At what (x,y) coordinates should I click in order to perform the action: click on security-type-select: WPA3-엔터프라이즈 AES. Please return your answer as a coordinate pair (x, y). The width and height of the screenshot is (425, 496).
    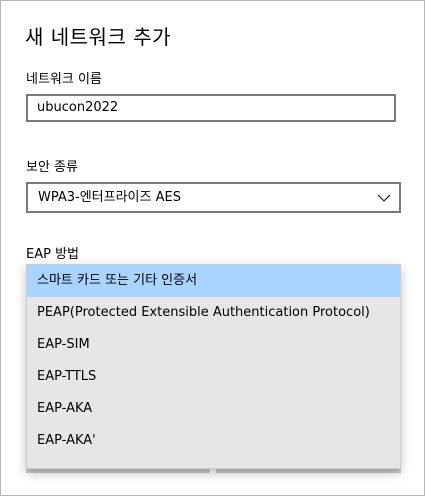
    Looking at the image, I should click on (213, 197).